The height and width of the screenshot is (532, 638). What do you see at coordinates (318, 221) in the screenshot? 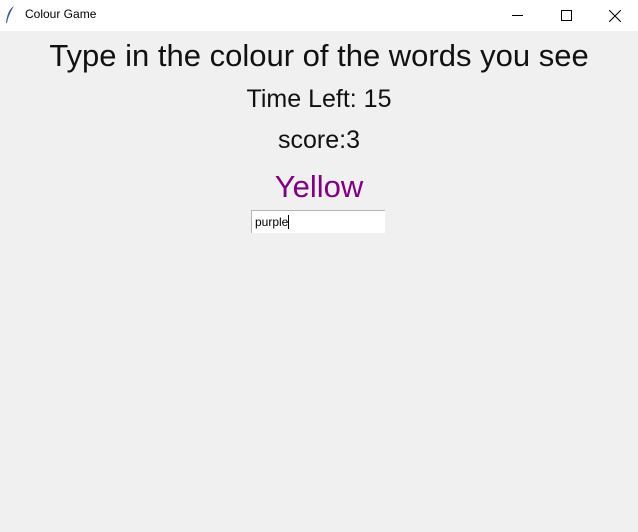
I see `colour-entry-input: purple` at bounding box center [318, 221].